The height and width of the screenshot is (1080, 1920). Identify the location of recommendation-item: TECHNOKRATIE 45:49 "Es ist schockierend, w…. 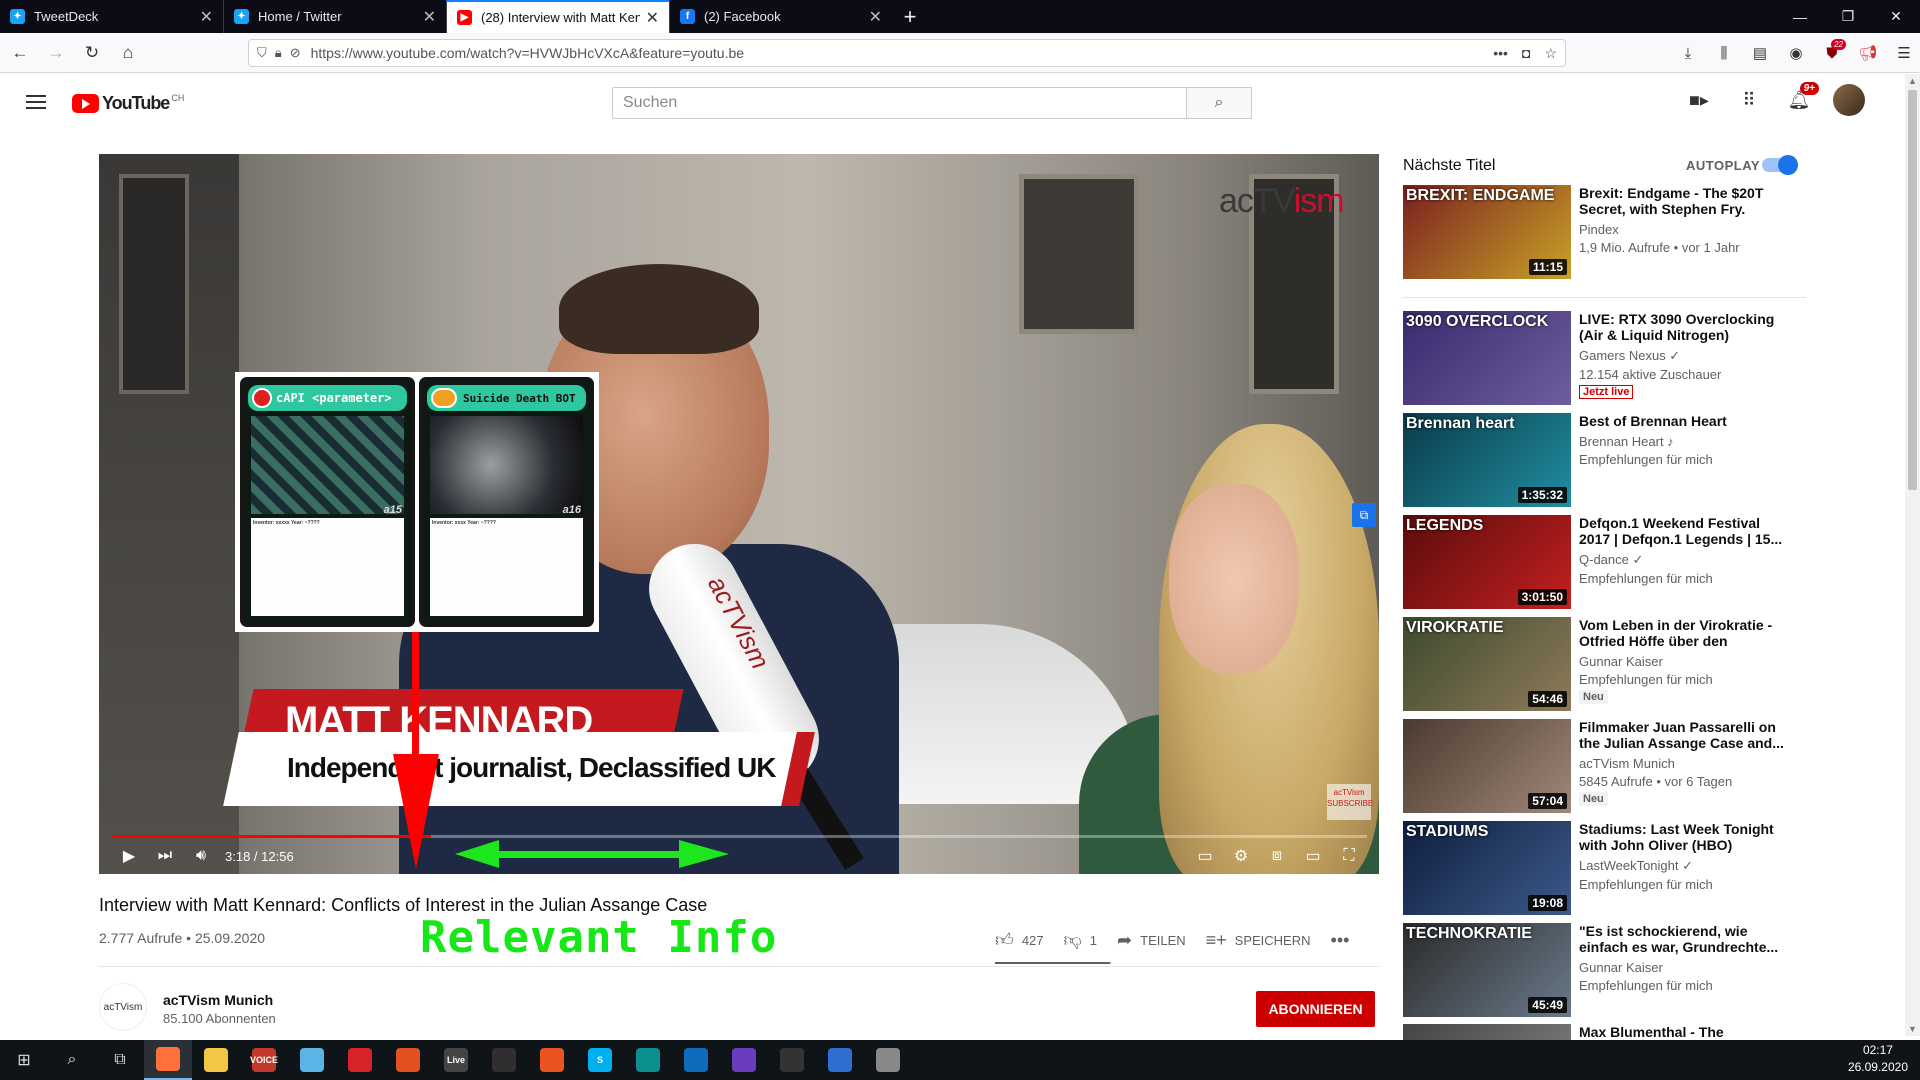
(1653, 970).